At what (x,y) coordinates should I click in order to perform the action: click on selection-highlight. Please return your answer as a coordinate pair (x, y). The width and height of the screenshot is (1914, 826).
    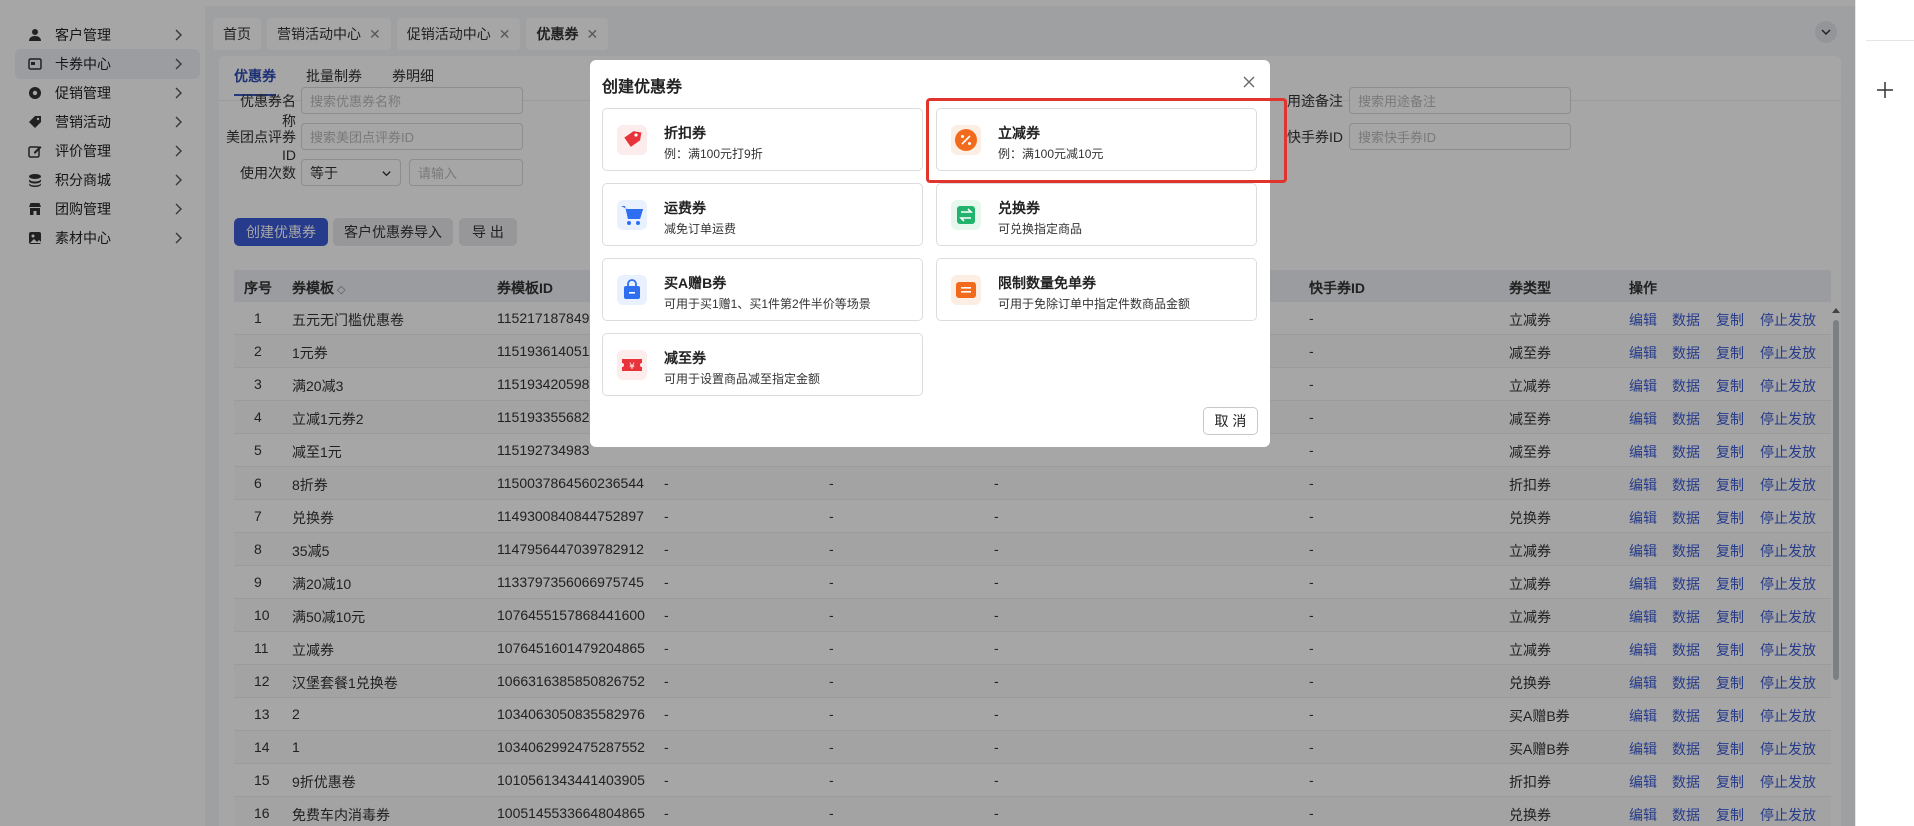
    Looking at the image, I should click on (1106, 140).